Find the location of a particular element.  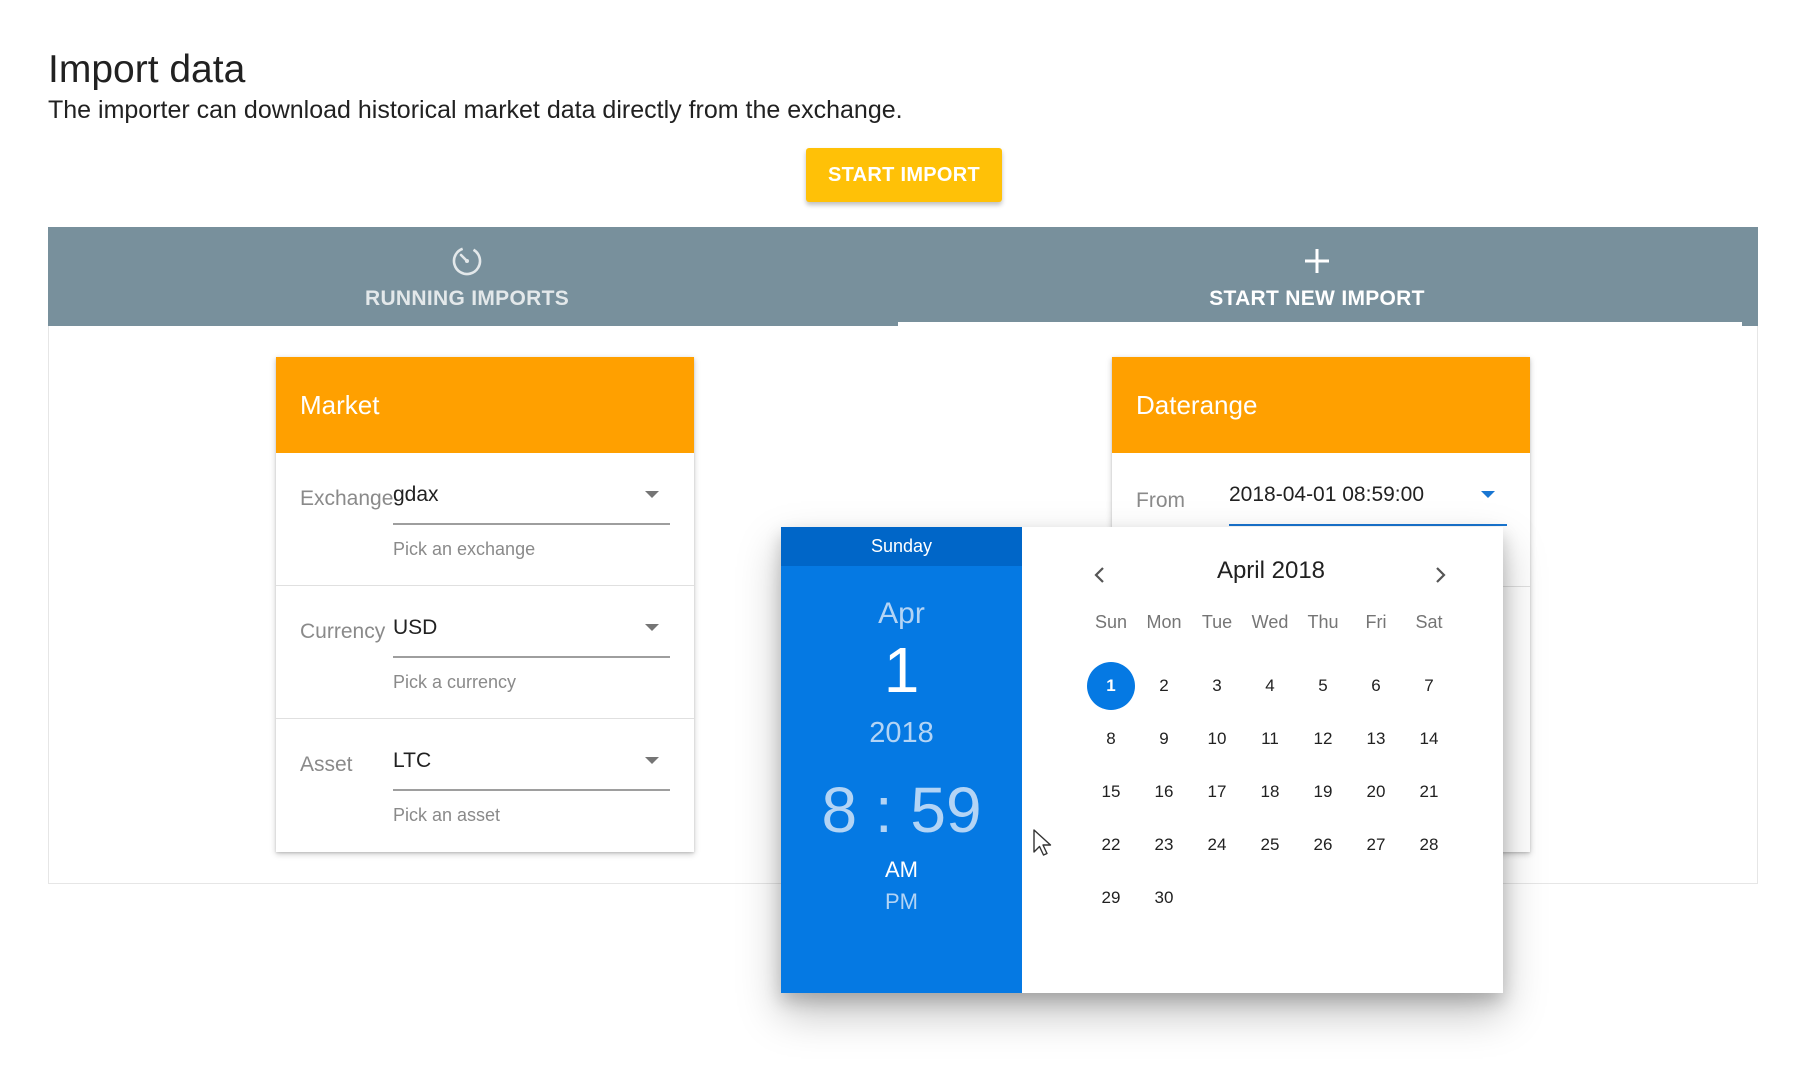

picker-year: 2018 is located at coordinates (901, 733).